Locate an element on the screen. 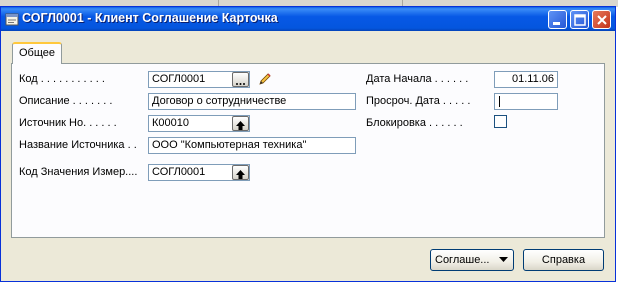 This screenshot has width=618, height=283. dimension-code-lookup-button is located at coordinates (240, 172).